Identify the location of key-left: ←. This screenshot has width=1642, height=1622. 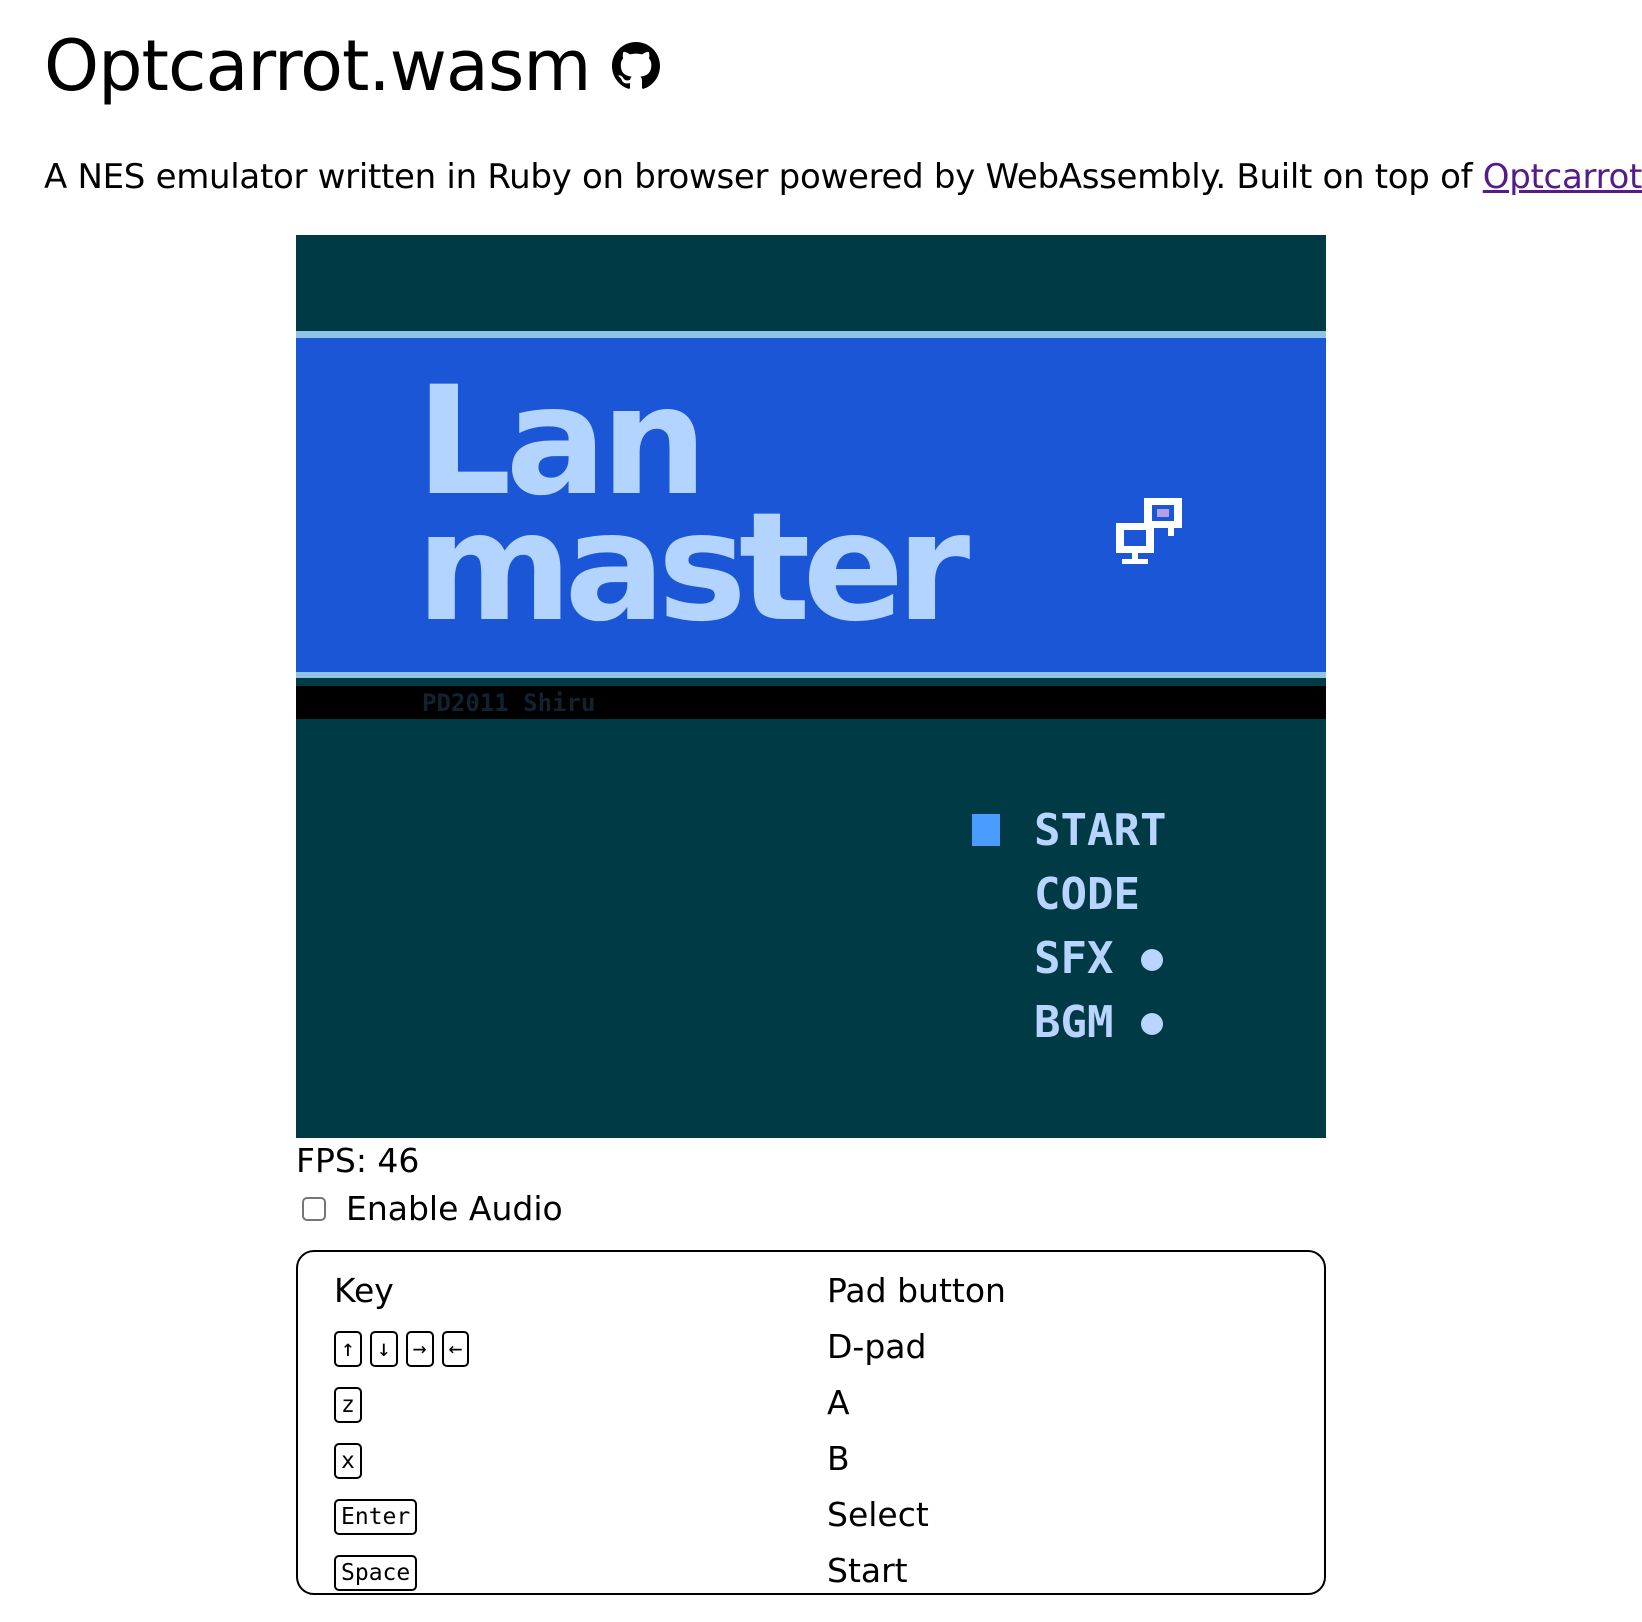
(455, 1349).